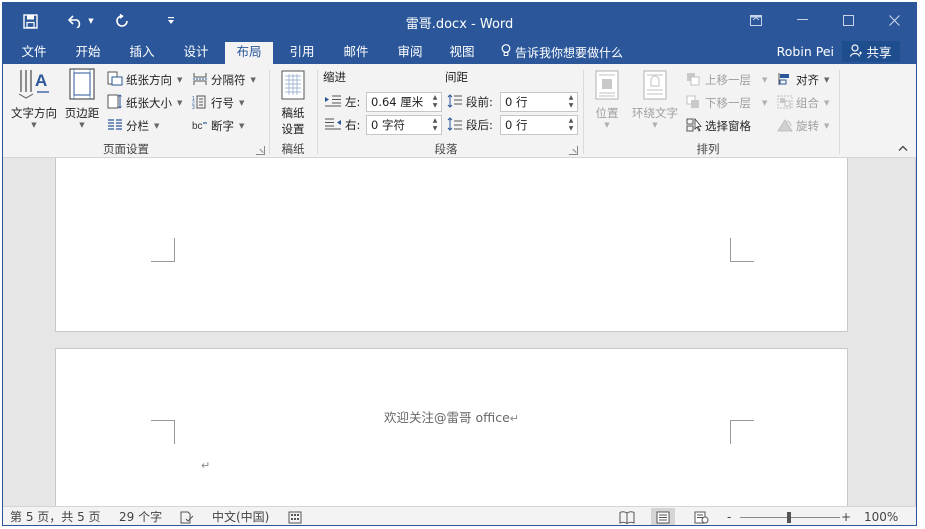 This screenshot has height=529, width=925. What do you see at coordinates (163, 432) in the screenshot?
I see `margin-marker` at bounding box center [163, 432].